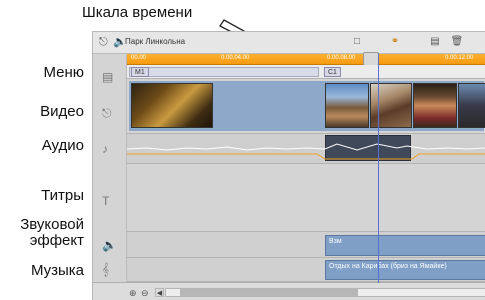 This screenshot has width=485, height=300. What do you see at coordinates (224, 72) in the screenshot?
I see `menu-bar` at bounding box center [224, 72].